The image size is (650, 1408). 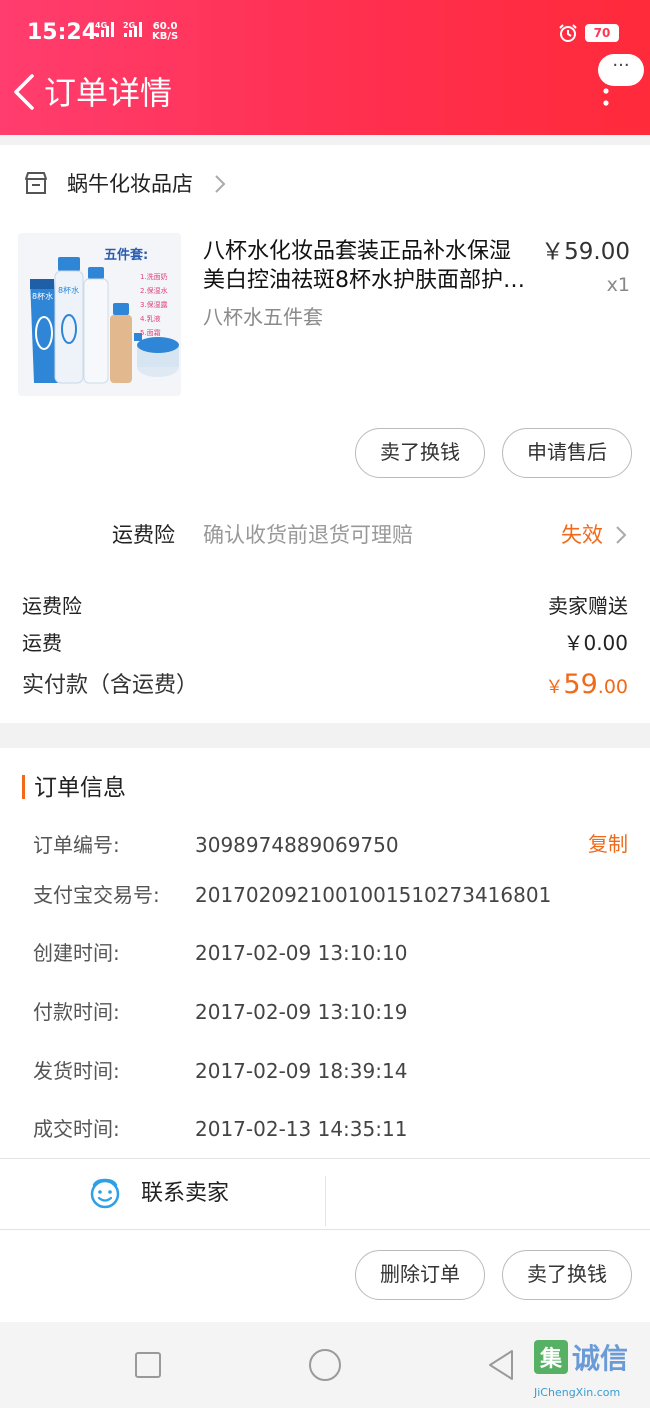 What do you see at coordinates (150, 318) in the screenshot?
I see `svg-text: 4.乳液` at bounding box center [150, 318].